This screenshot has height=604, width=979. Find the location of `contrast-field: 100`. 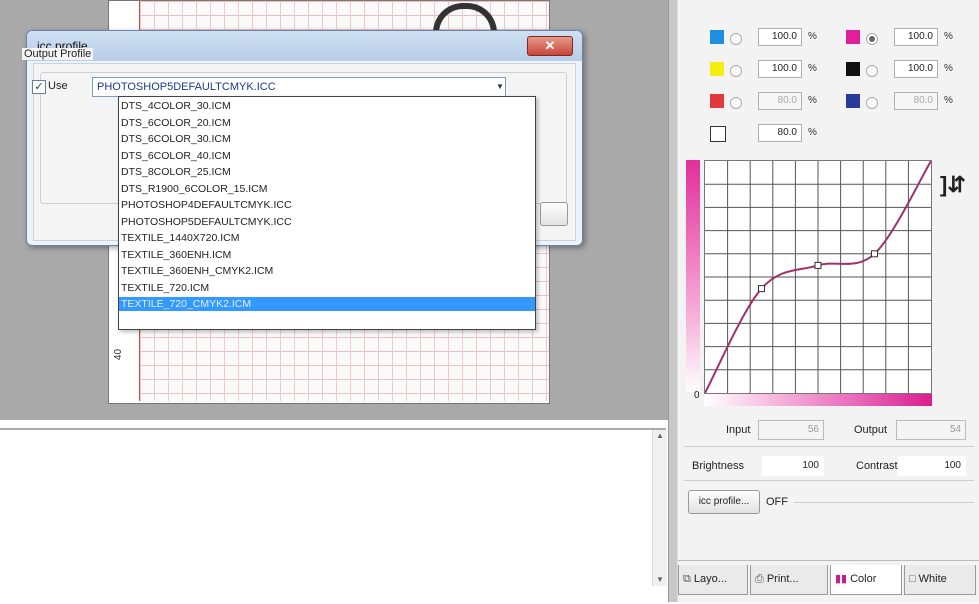

contrast-field: 100 is located at coordinates (932, 466).